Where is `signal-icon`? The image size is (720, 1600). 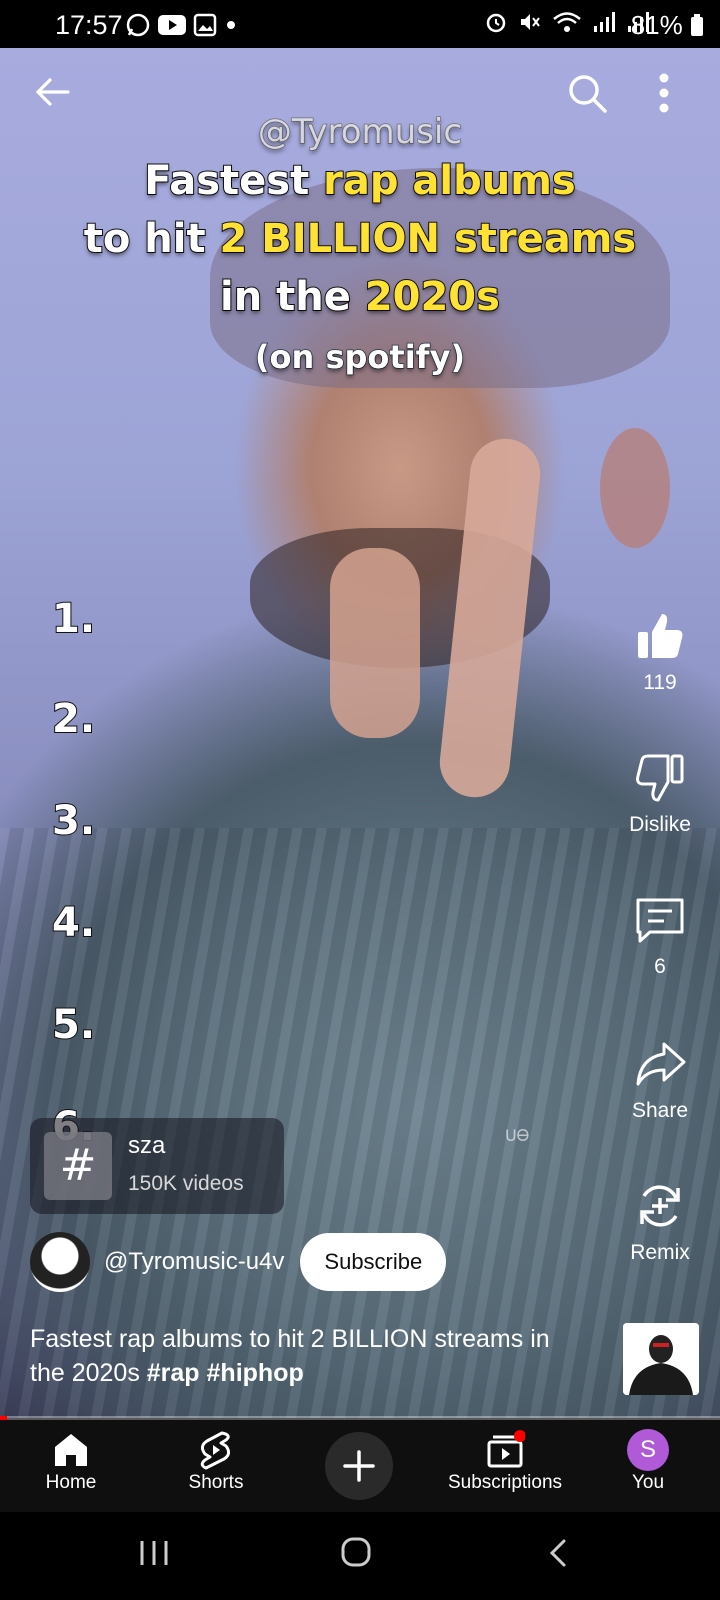
signal-icon is located at coordinates (604, 22).